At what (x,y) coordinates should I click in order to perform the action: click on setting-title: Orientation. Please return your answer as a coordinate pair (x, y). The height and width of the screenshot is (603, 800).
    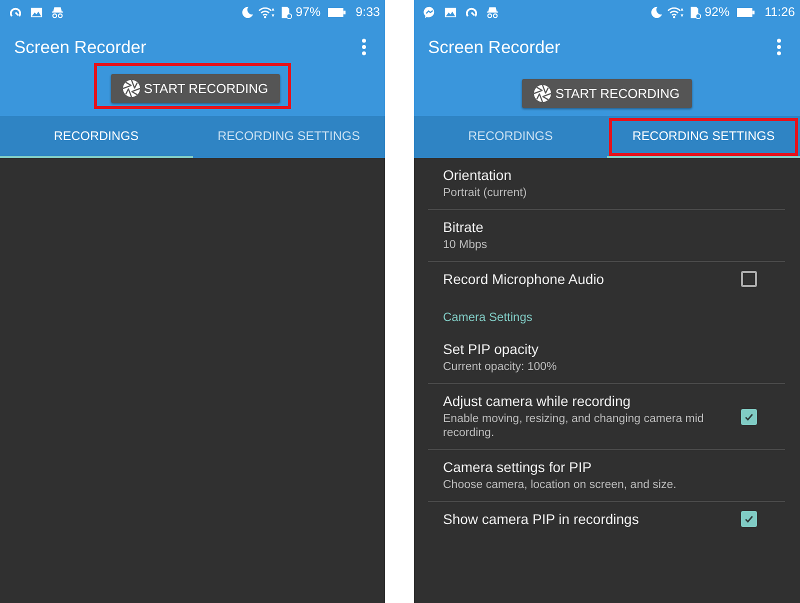
    Looking at the image, I should click on (477, 175).